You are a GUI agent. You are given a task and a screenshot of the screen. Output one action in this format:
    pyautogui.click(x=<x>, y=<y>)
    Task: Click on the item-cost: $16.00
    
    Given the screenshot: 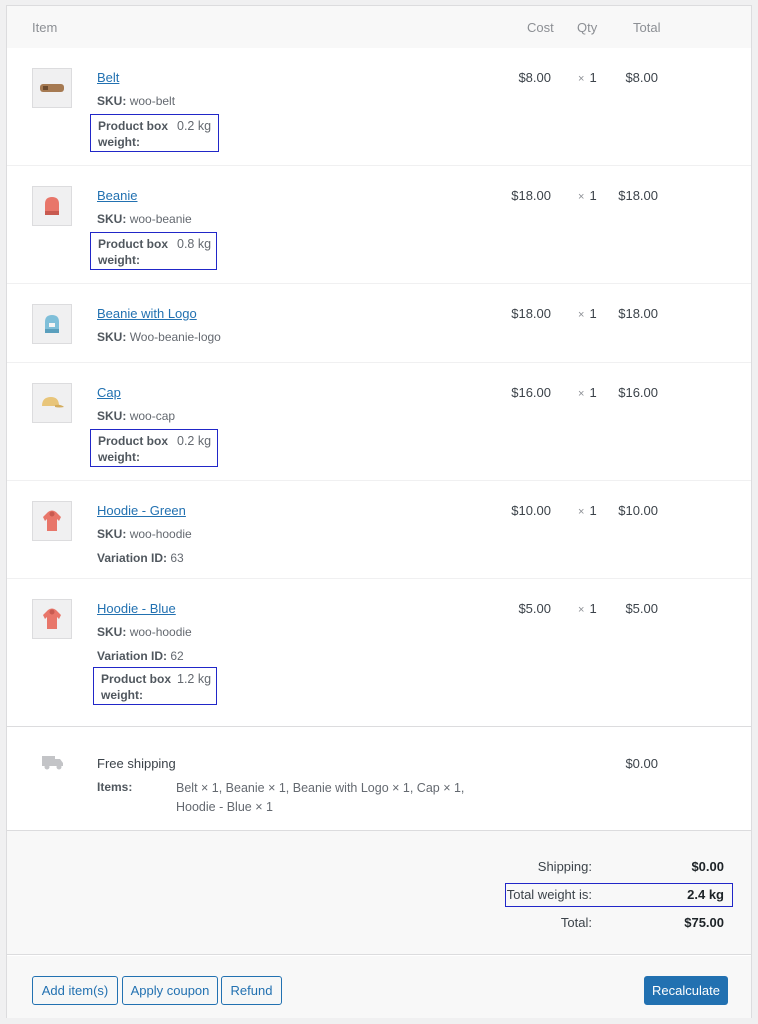 What is the action you would take?
    pyautogui.click(x=531, y=392)
    